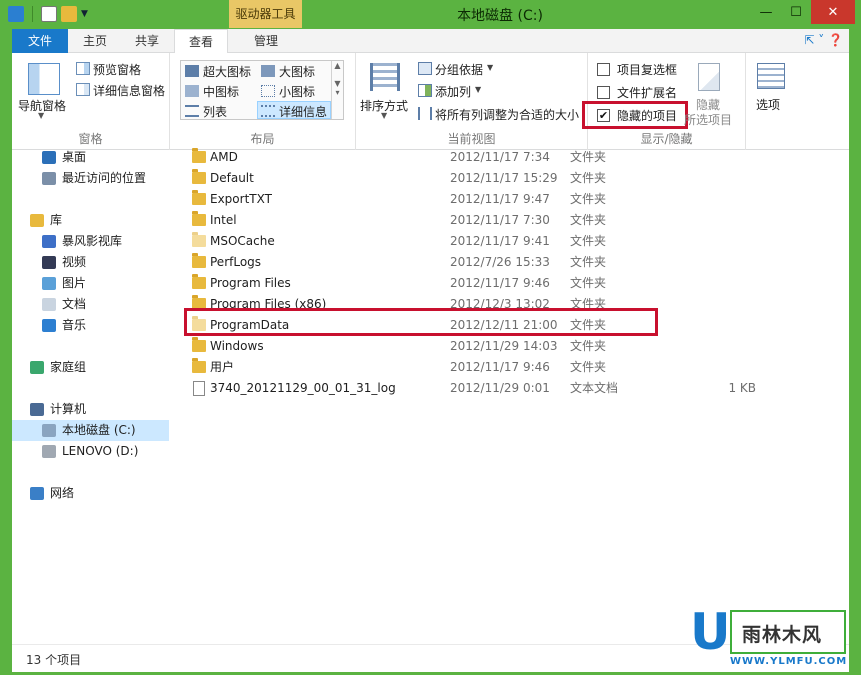  What do you see at coordinates (297, 71) in the screenshot?
I see `layout-large-icons: 大图标` at bounding box center [297, 71].